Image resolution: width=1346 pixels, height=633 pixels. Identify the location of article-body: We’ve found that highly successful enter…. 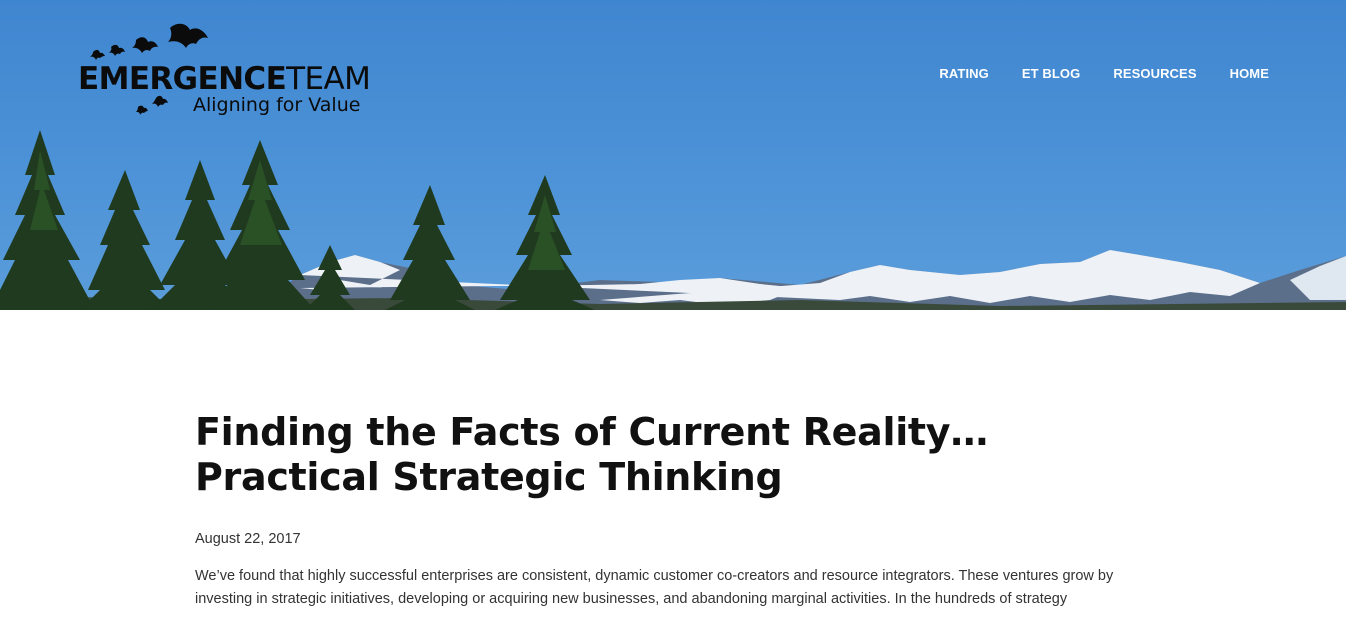
(654, 587).